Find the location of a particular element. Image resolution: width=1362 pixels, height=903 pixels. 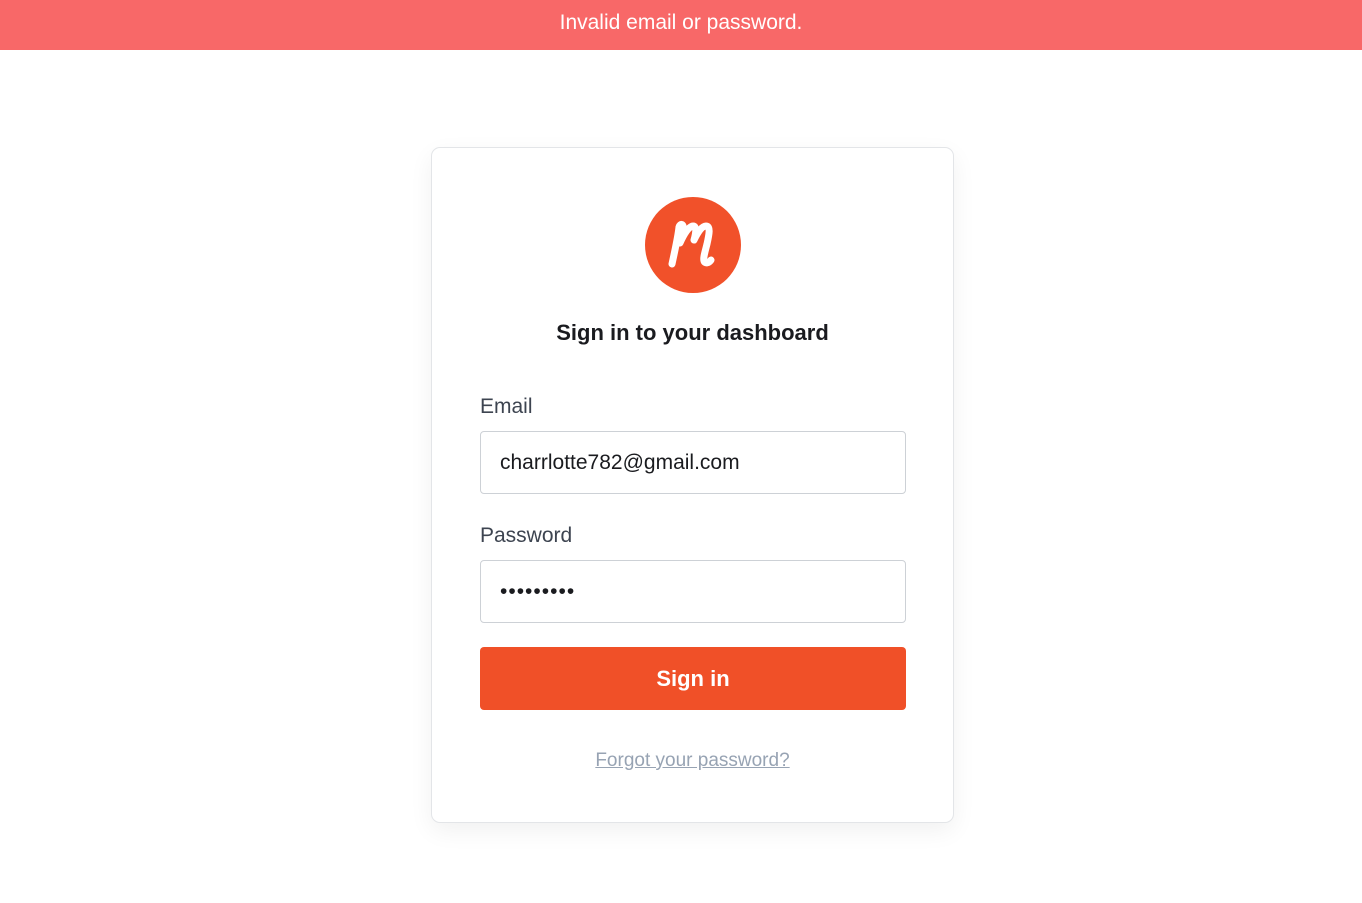

email-field is located at coordinates (693, 462).